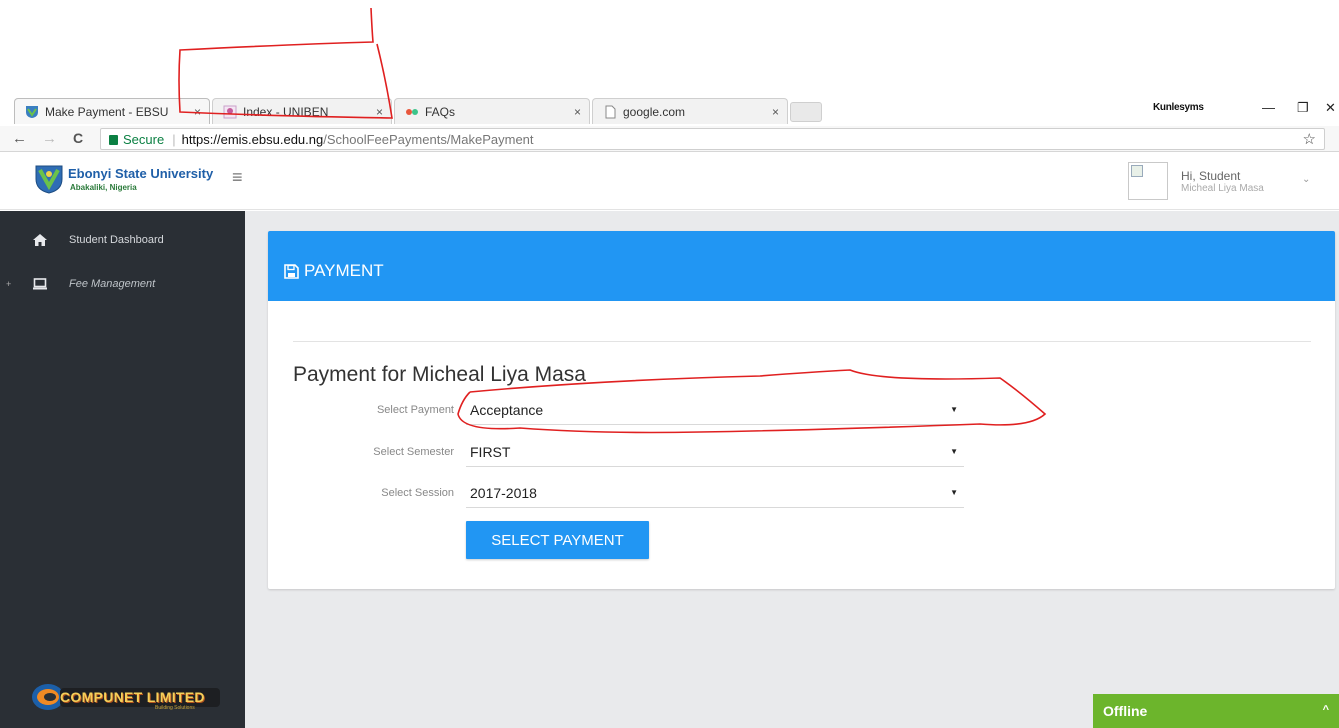 The image size is (1339, 728). I want to click on sidebar-item-label: Student Dashboard, so click(116, 240).